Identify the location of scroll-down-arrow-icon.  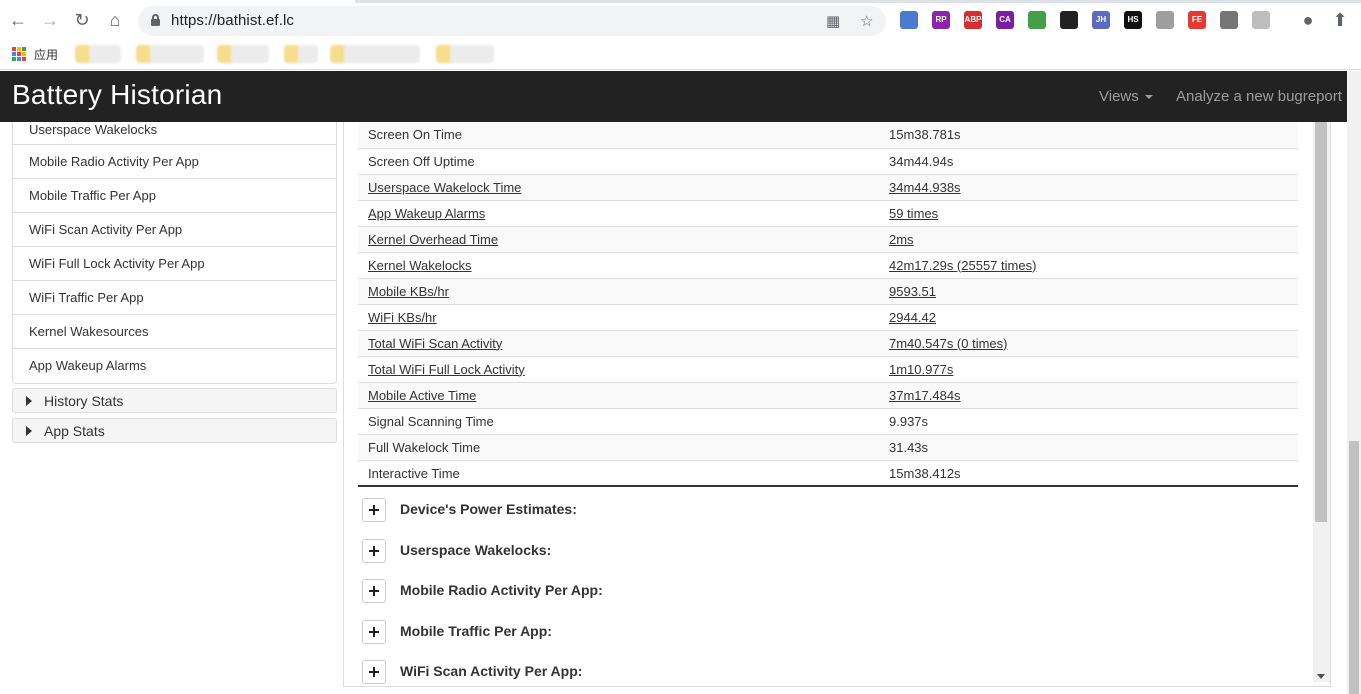
(1321, 676).